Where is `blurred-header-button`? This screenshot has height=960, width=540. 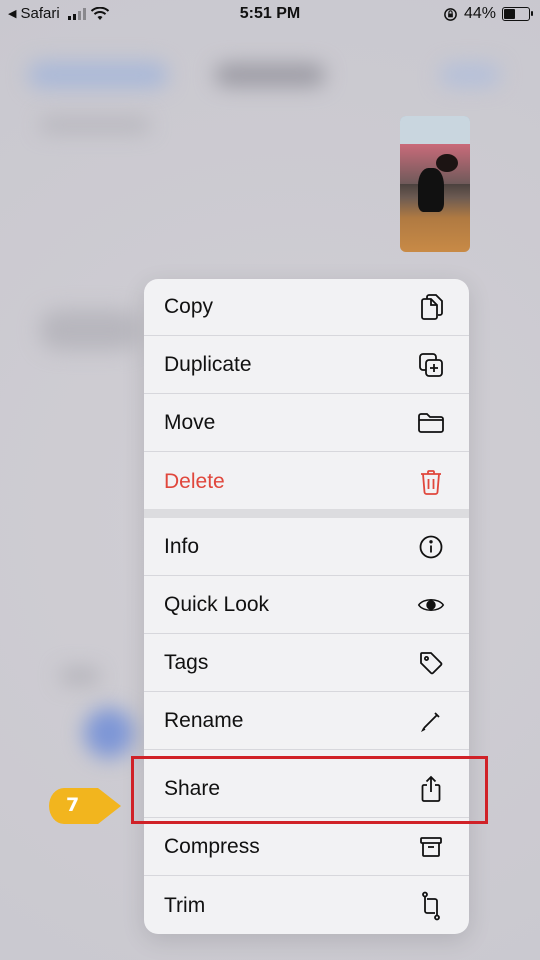 blurred-header-button is located at coordinates (470, 75).